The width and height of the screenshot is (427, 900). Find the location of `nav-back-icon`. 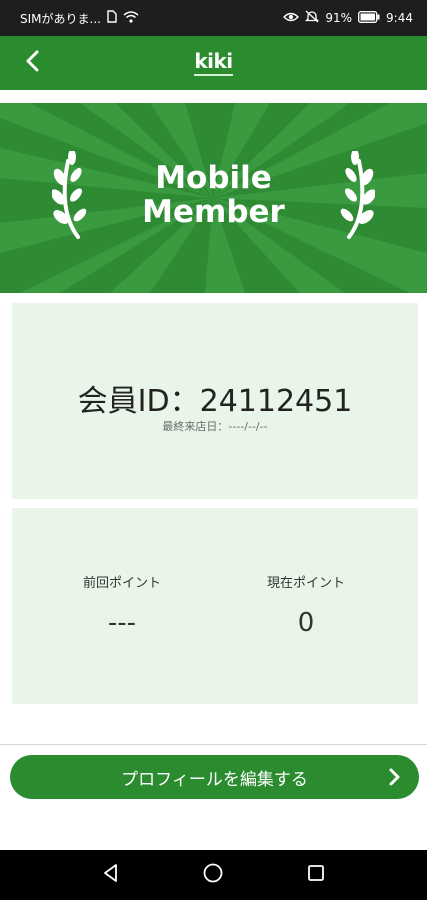

nav-back-icon is located at coordinates (111, 875).